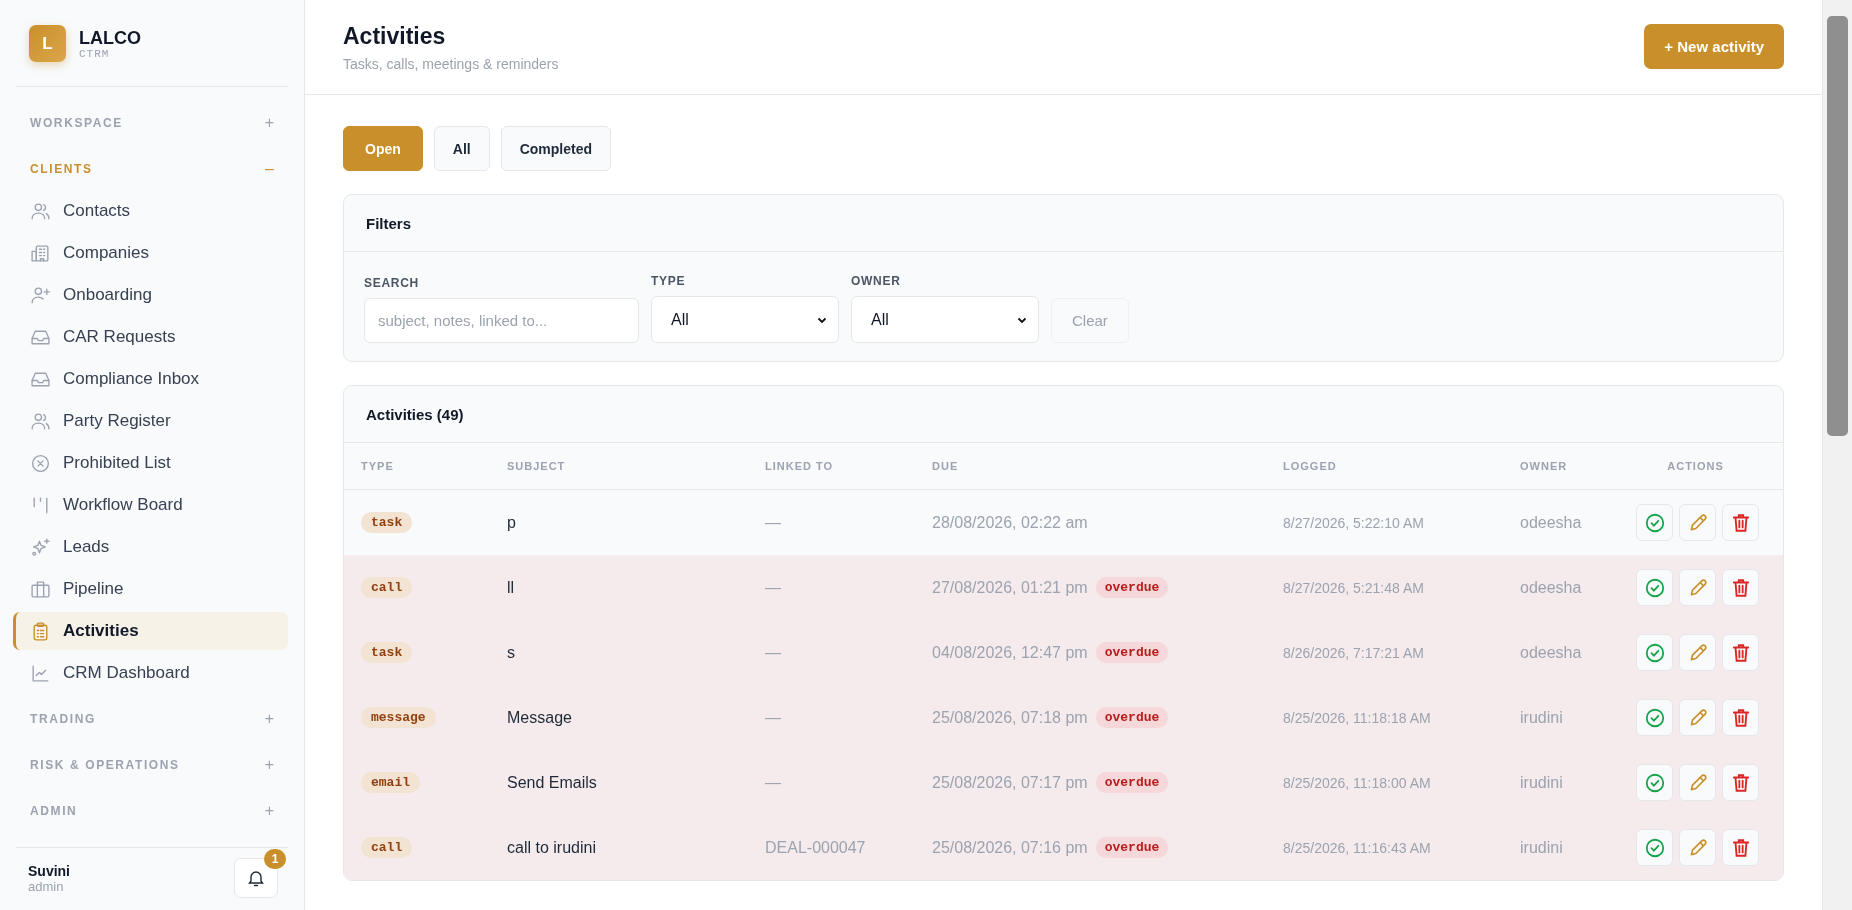 This screenshot has width=1852, height=910. I want to click on nav-item: CRM Dashboard, so click(150, 673).